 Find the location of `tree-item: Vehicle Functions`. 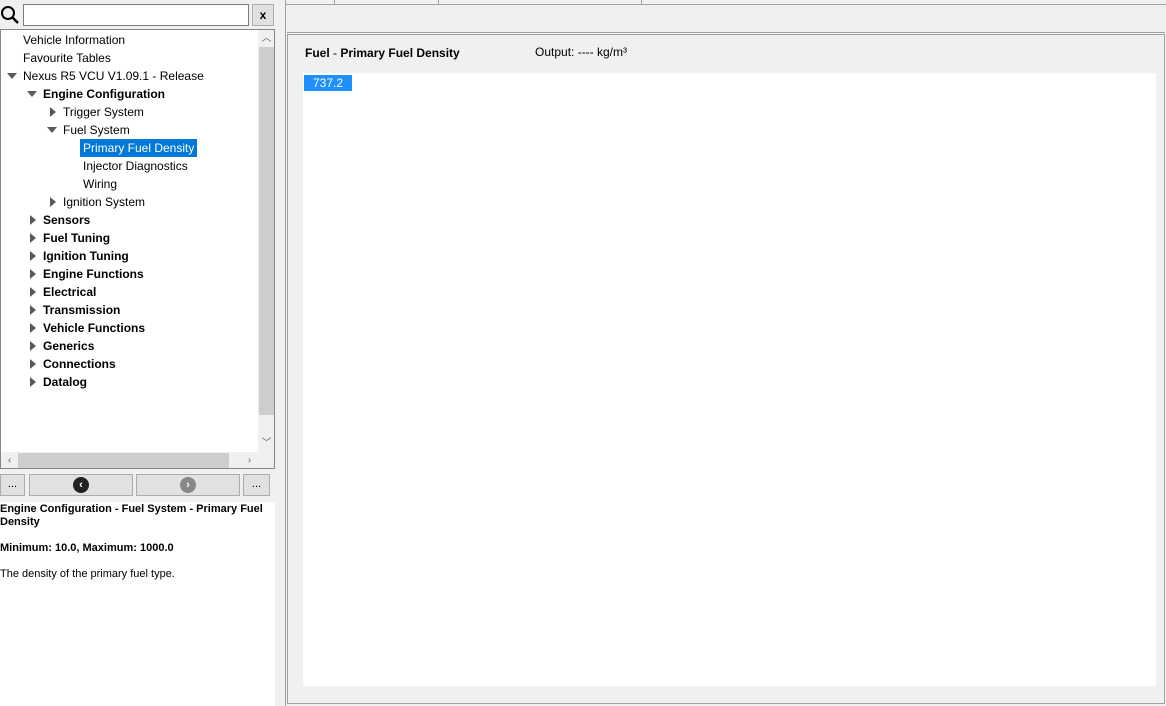

tree-item: Vehicle Functions is located at coordinates (129, 328).